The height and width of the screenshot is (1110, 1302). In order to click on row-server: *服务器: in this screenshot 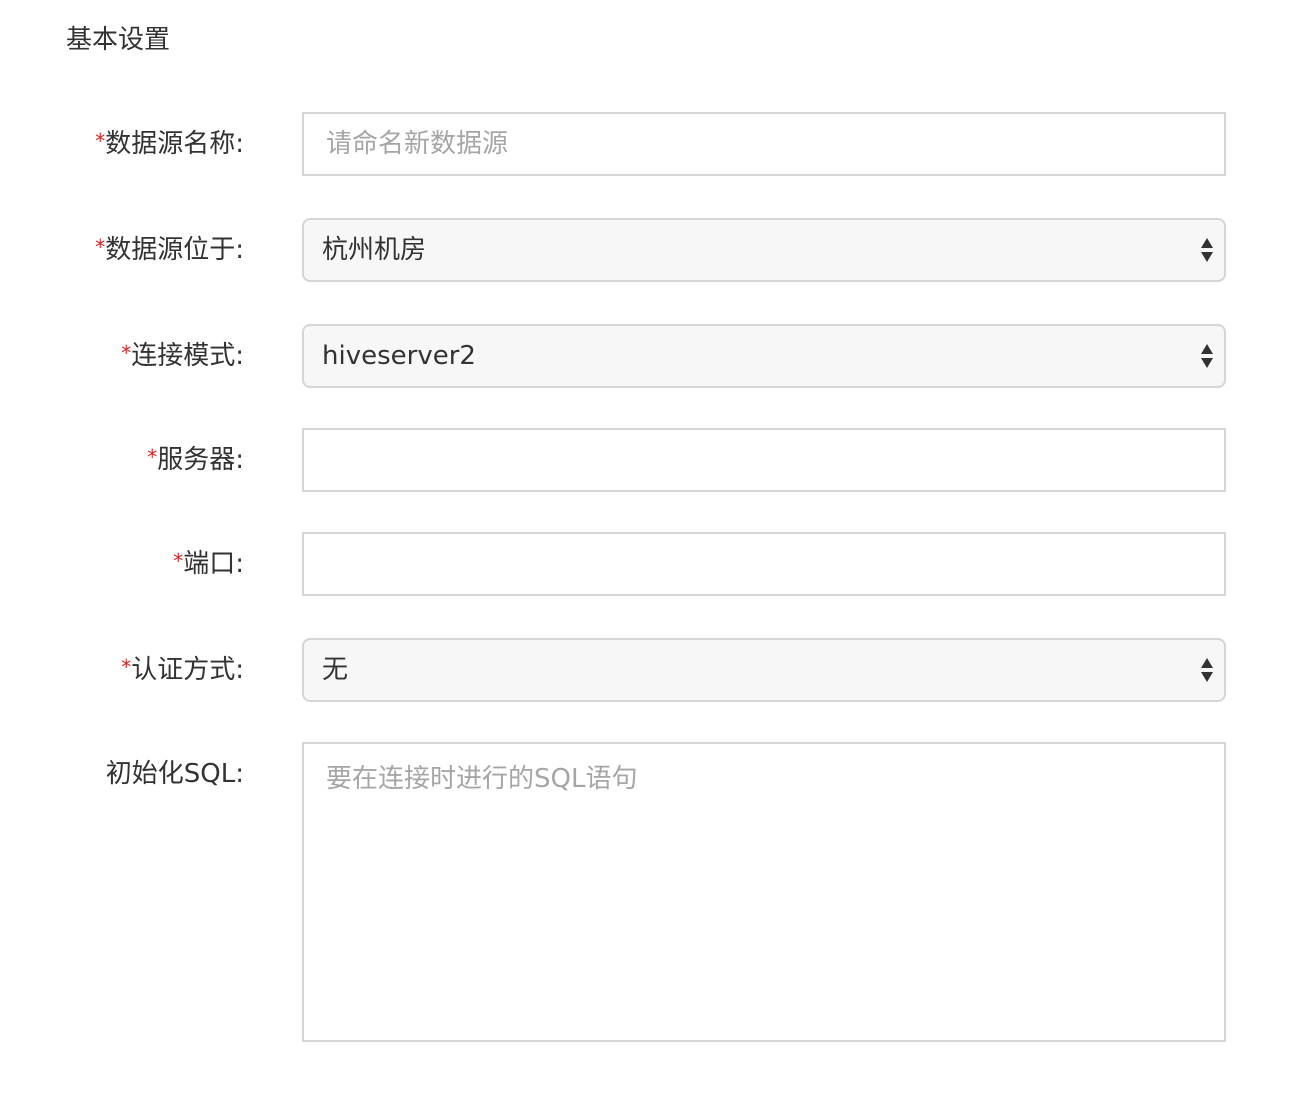, I will do `click(651, 460)`.